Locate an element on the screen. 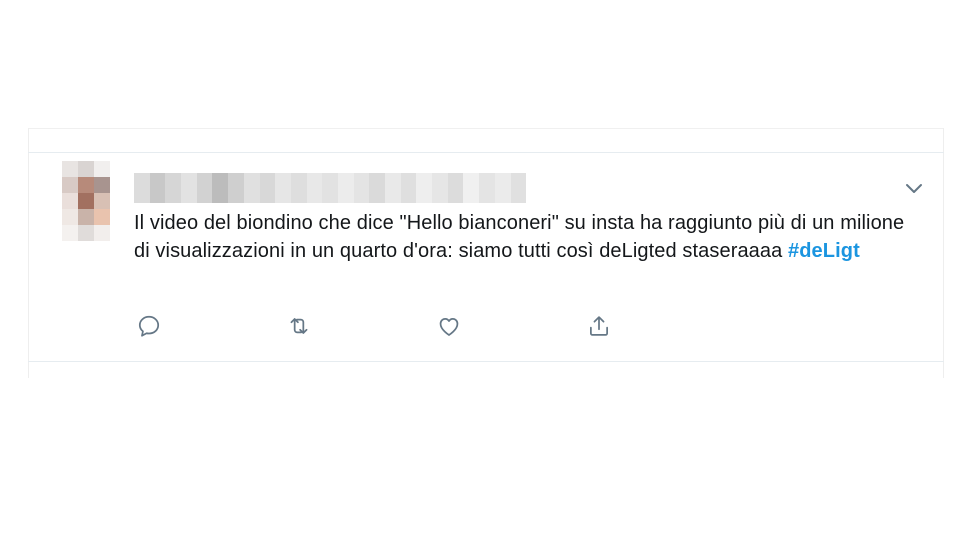 The image size is (978, 550). heart-icon is located at coordinates (449, 326).